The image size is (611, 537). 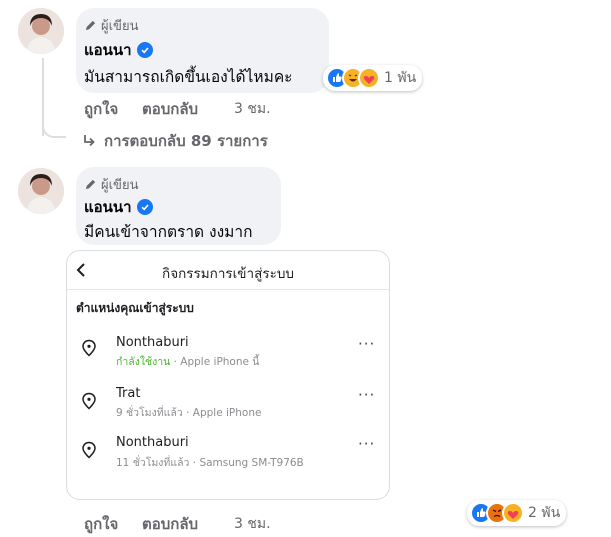 I want to click on reaction-count: 1 พัน, so click(x=400, y=78).